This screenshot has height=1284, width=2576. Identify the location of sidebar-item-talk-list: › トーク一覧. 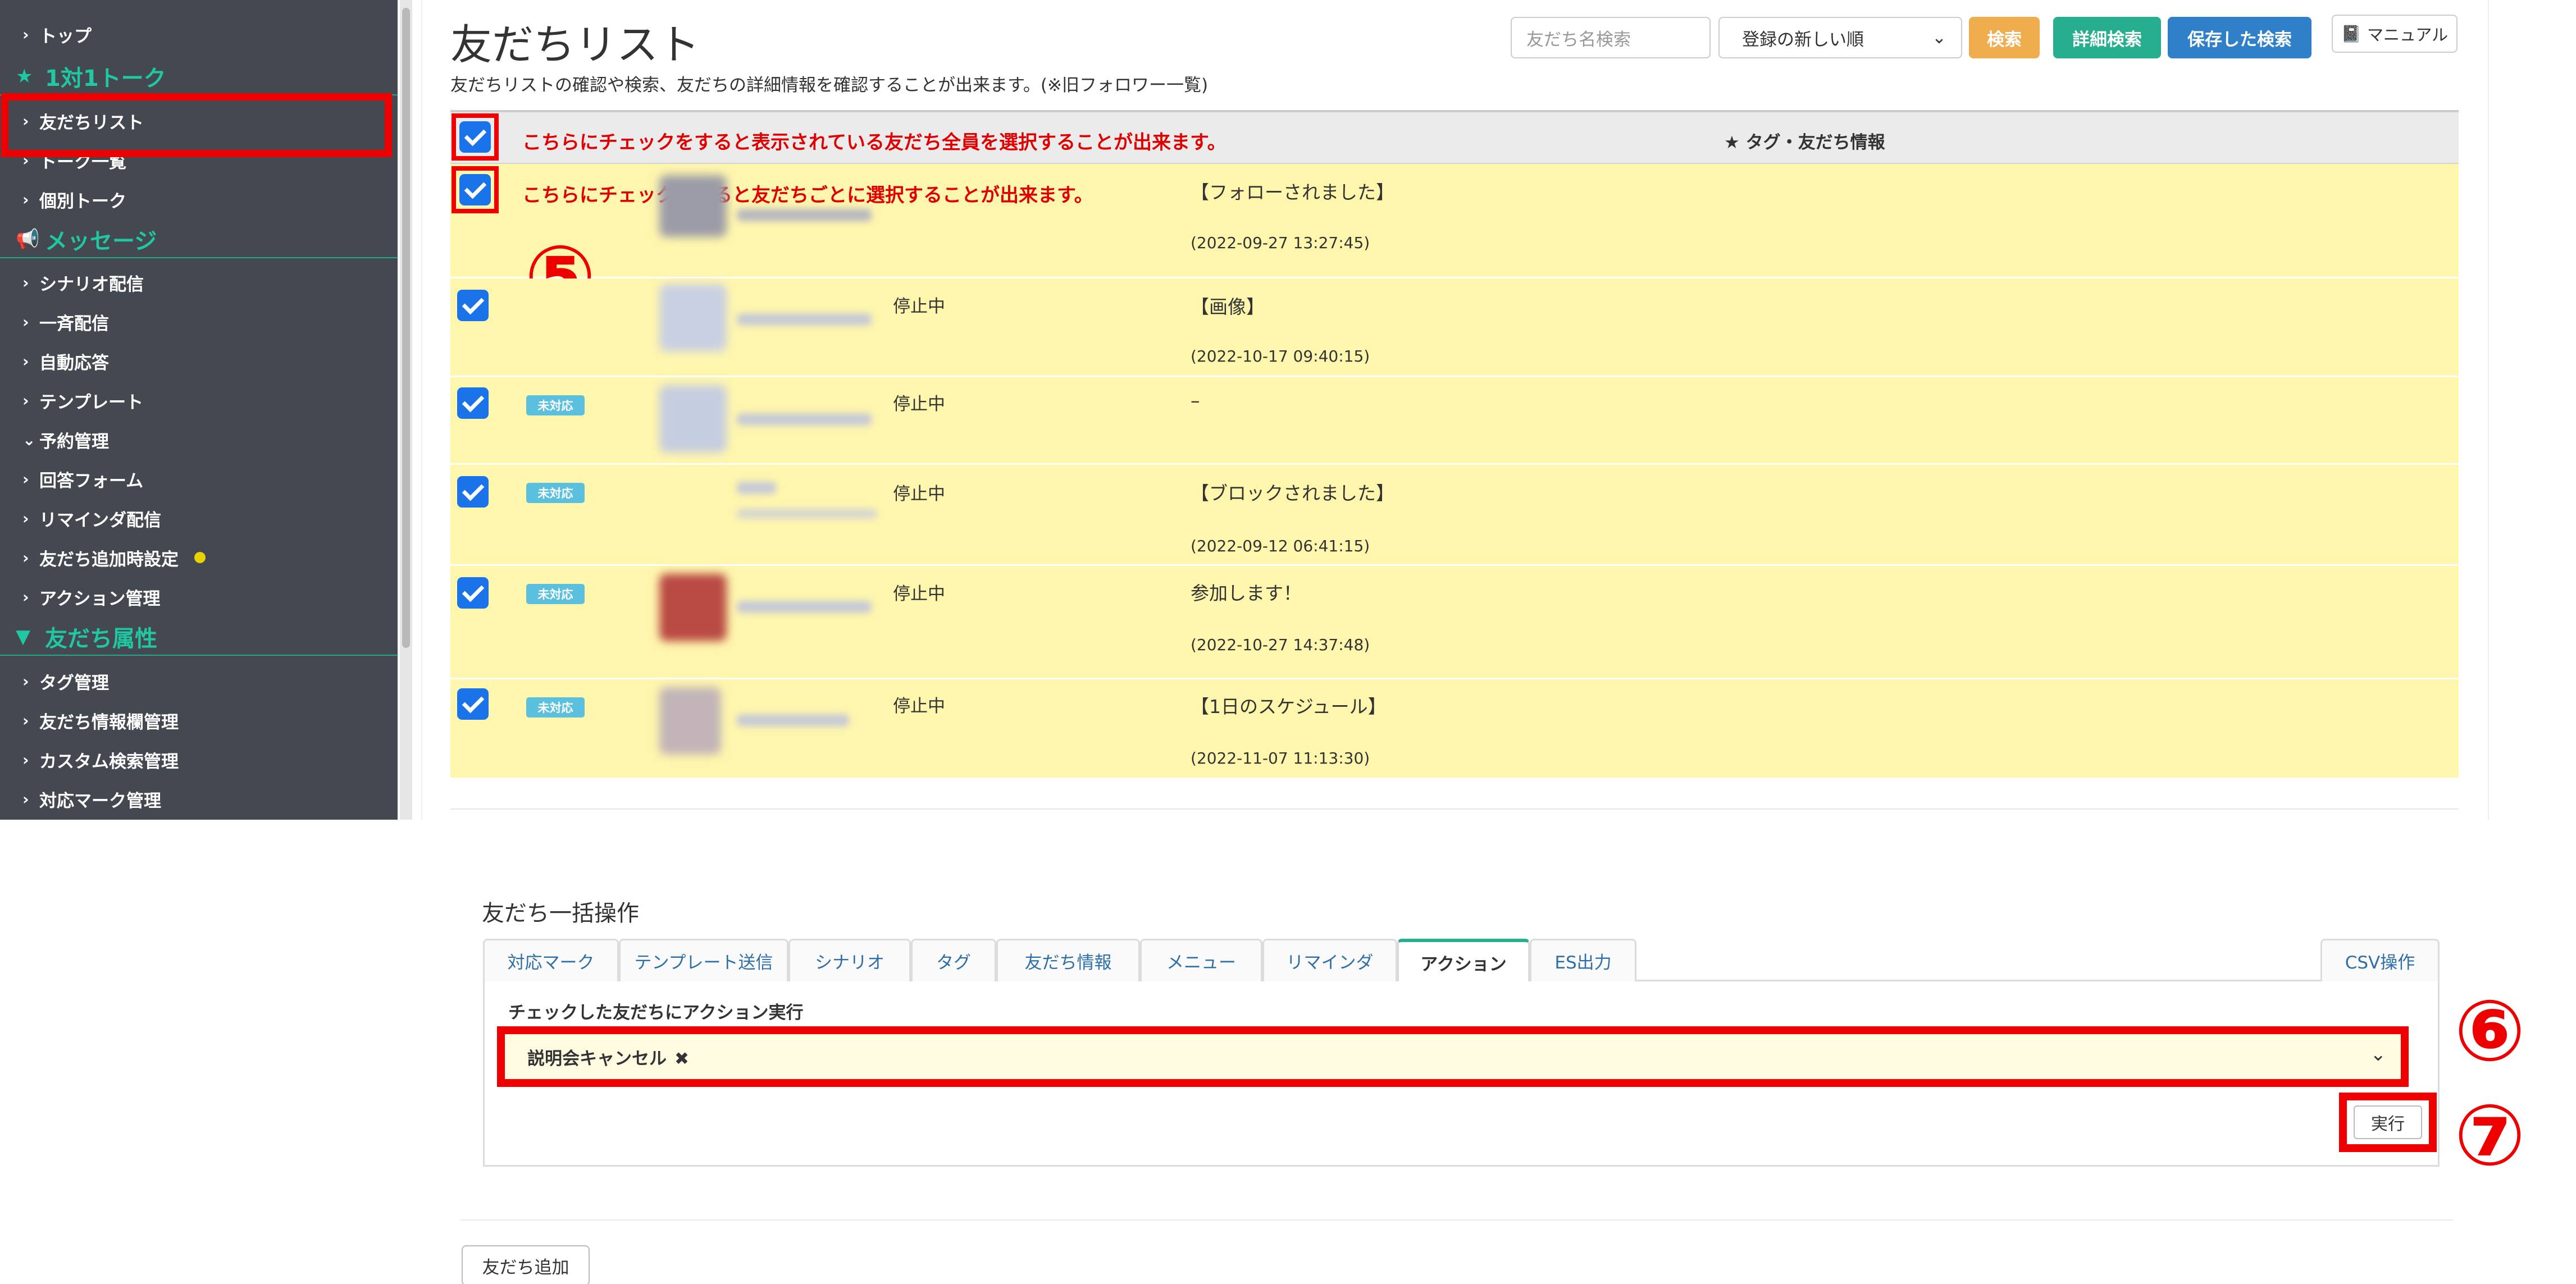
(199, 160).